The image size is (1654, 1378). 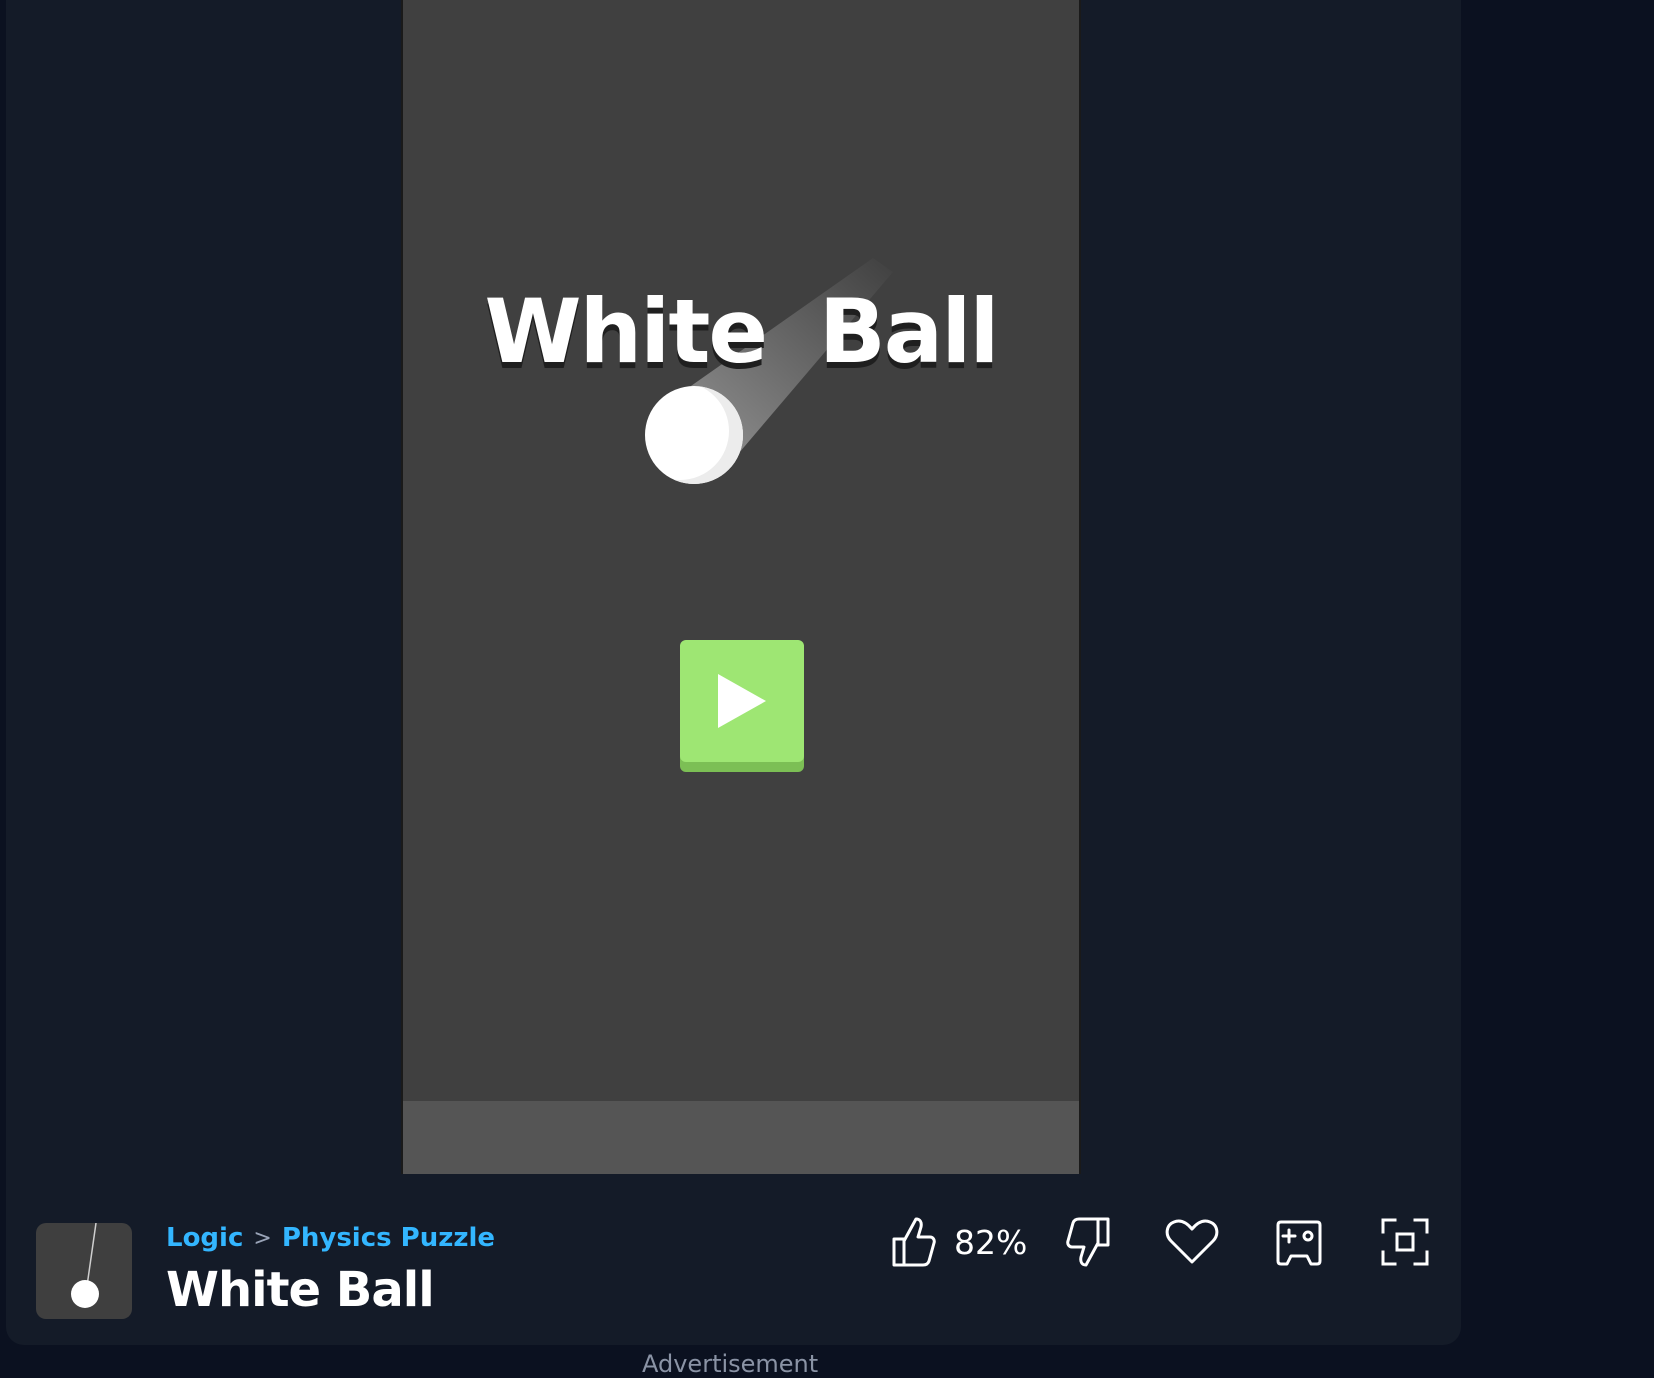 I want to click on breadcrumb: Logic > Physics Puzzle, so click(x=330, y=1238).